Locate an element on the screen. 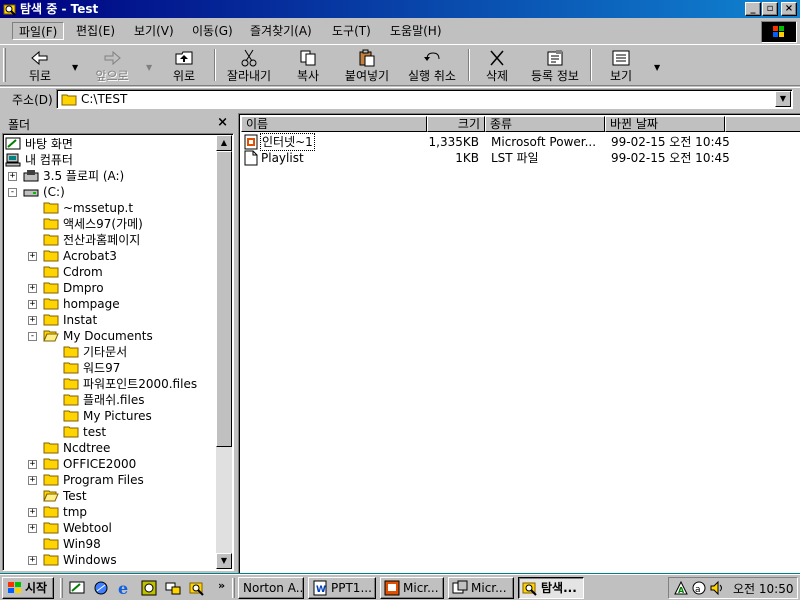 Image resolution: width=800 pixels, height=600 pixels. app-icon is located at coordinates (460, 587).